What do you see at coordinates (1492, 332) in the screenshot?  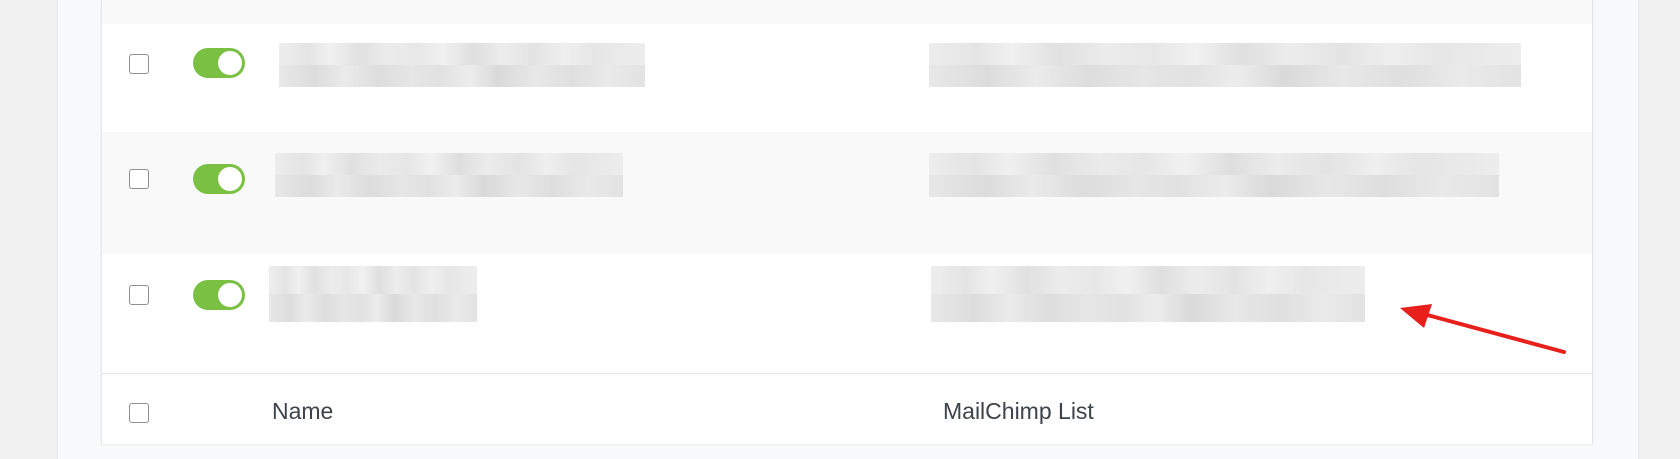 I see `arrow-shaft` at bounding box center [1492, 332].